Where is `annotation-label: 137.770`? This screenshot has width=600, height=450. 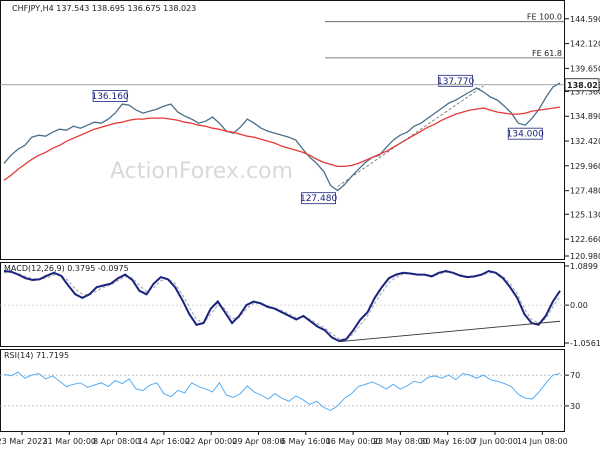
annotation-label: 137.770 is located at coordinates (455, 82).